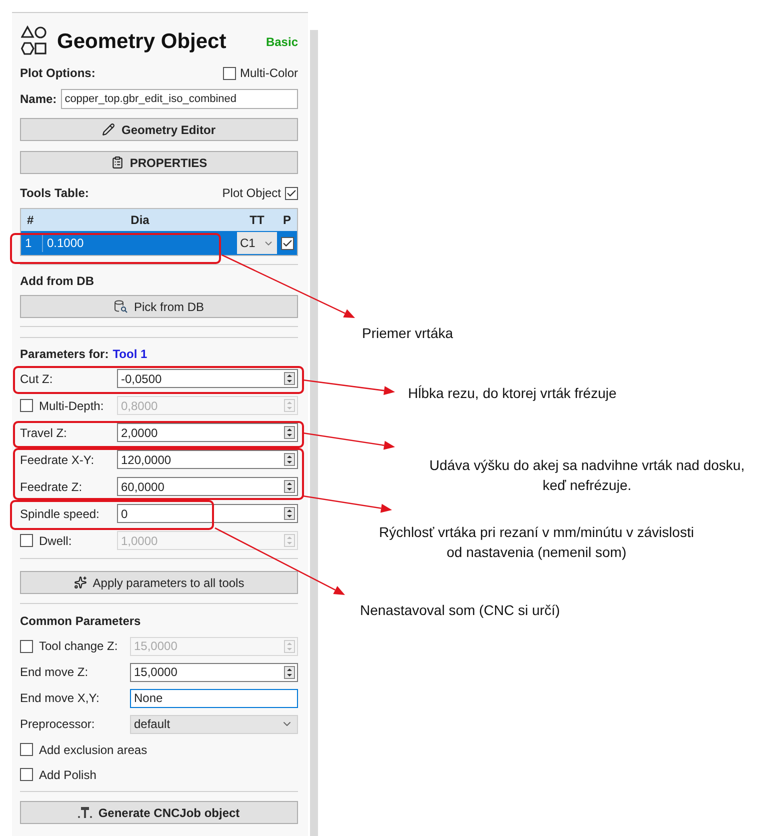  I want to click on field-label: Cut Z:, so click(36, 379).